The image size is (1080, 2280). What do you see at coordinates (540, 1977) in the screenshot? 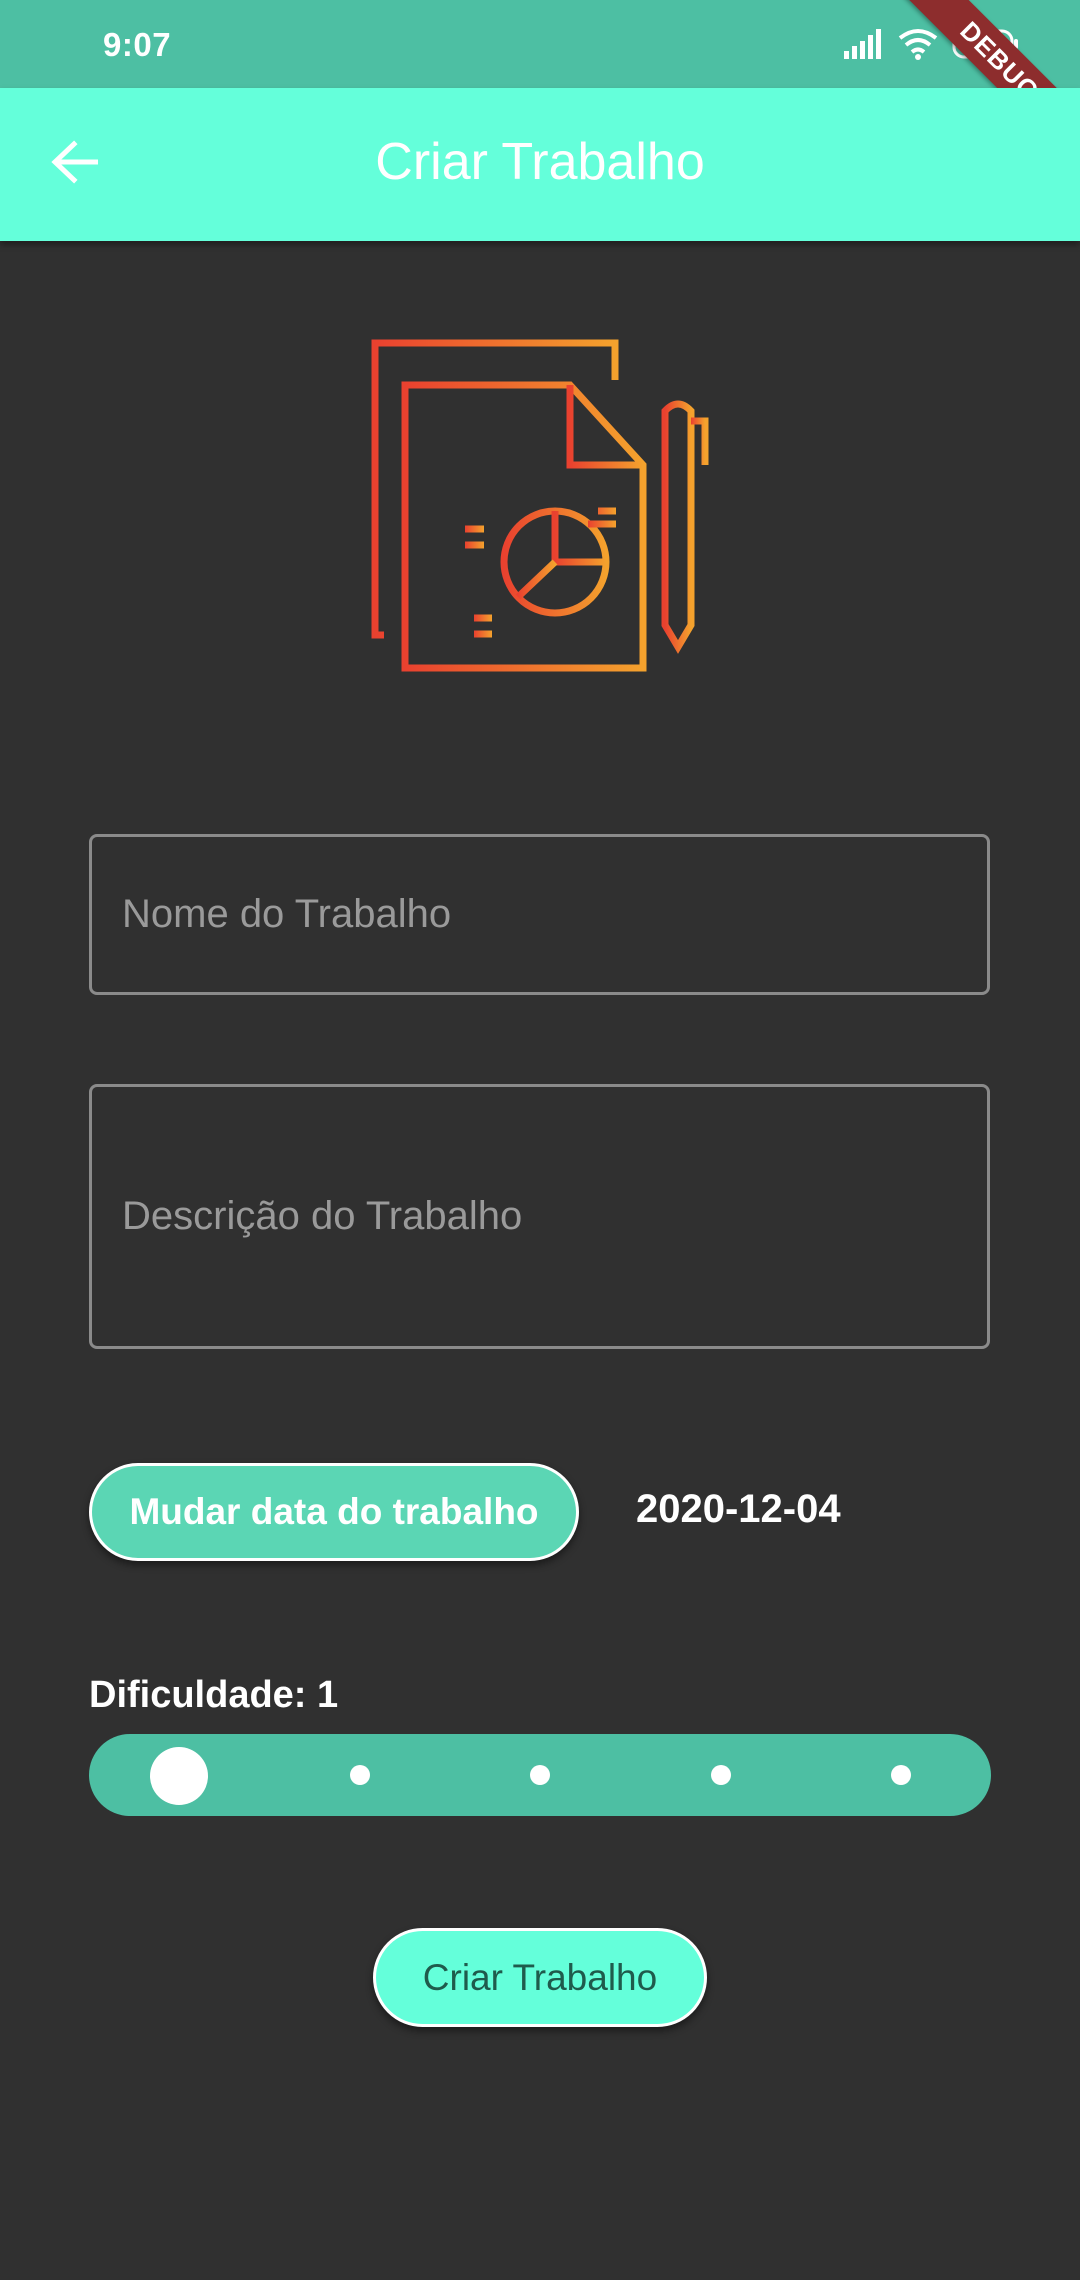
I see `create-work-button: Criar Trabalho` at bounding box center [540, 1977].